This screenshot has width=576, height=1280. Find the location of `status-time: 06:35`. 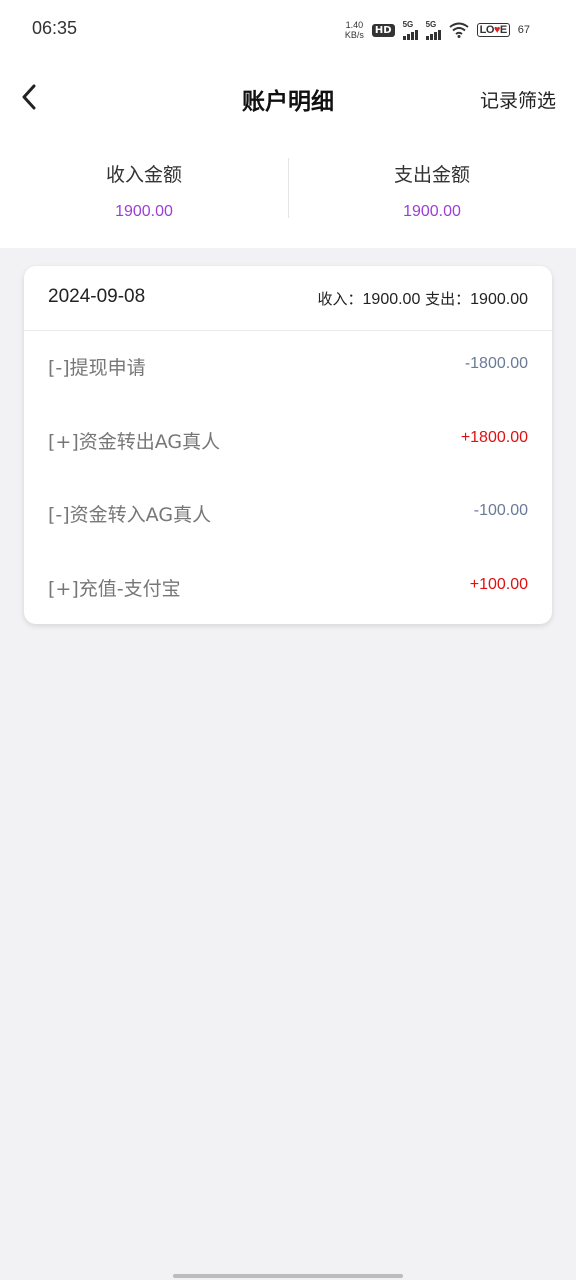

status-time: 06:35 is located at coordinates (55, 28).